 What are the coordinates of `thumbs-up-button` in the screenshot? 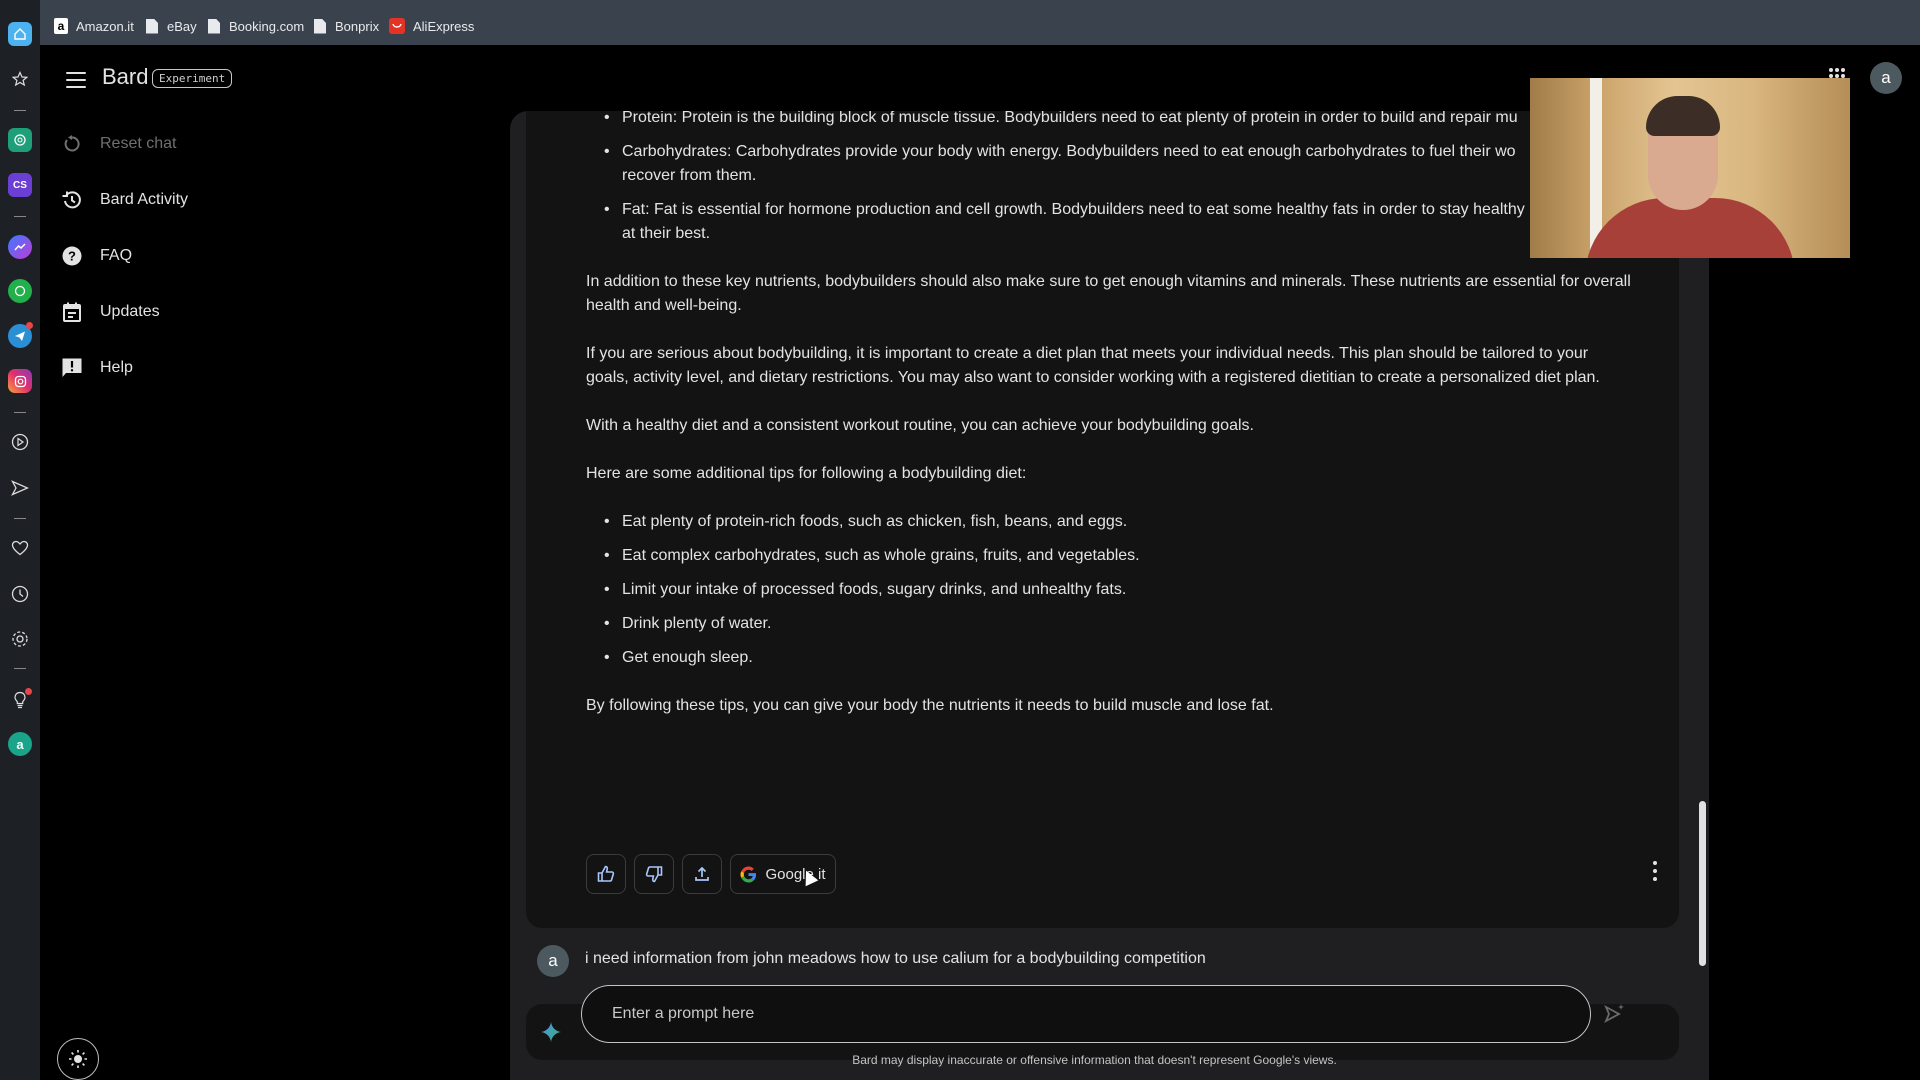 It's located at (606, 874).